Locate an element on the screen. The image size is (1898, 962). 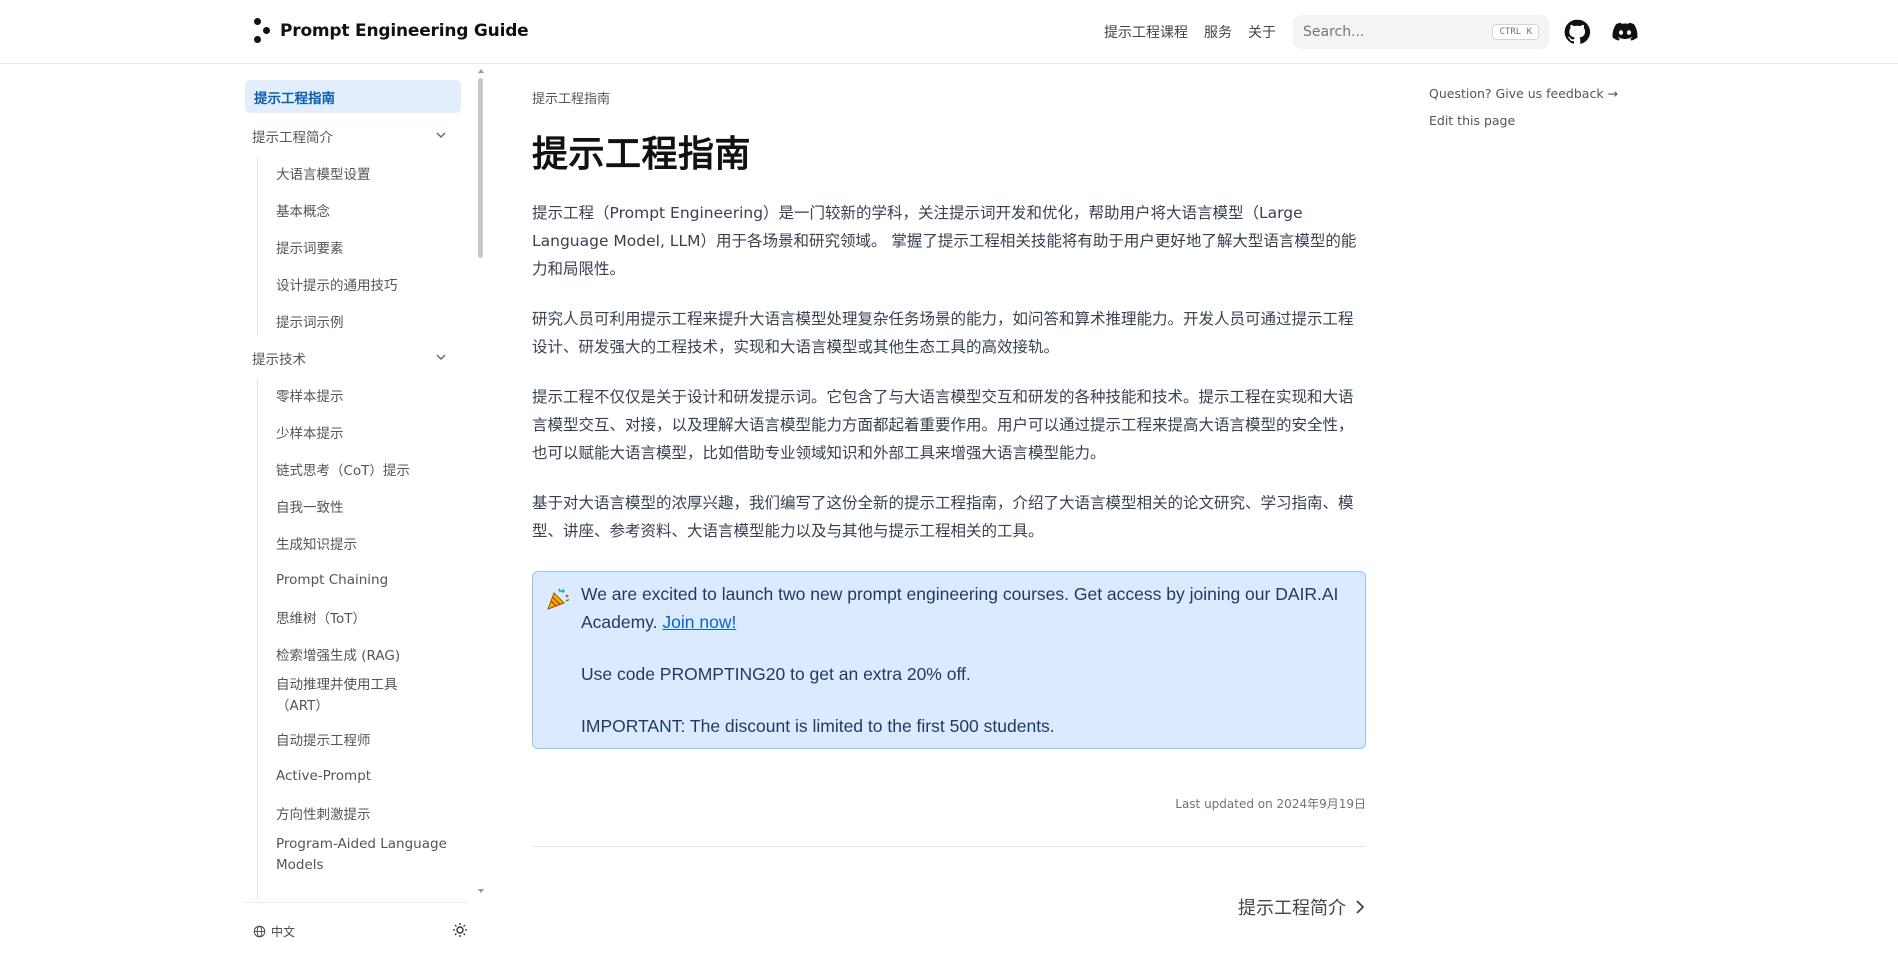
sidebar-item: 设计提示的通用技巧 is located at coordinates (351, 283).